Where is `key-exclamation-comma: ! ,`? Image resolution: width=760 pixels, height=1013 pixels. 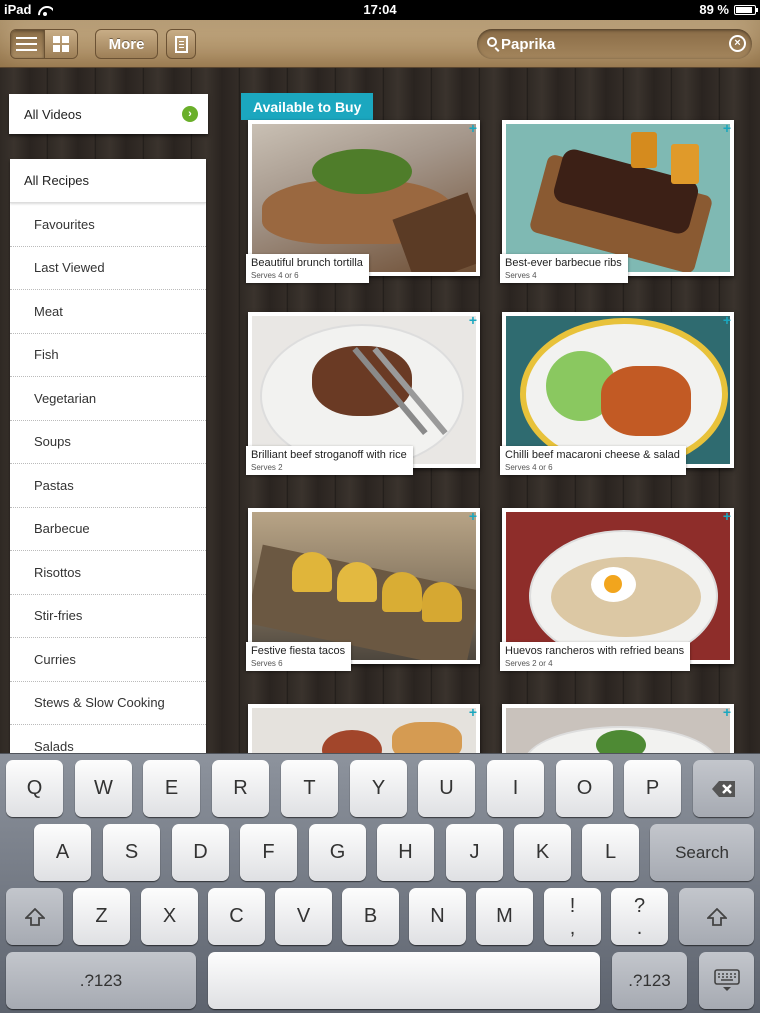 key-exclamation-comma: ! , is located at coordinates (572, 916).